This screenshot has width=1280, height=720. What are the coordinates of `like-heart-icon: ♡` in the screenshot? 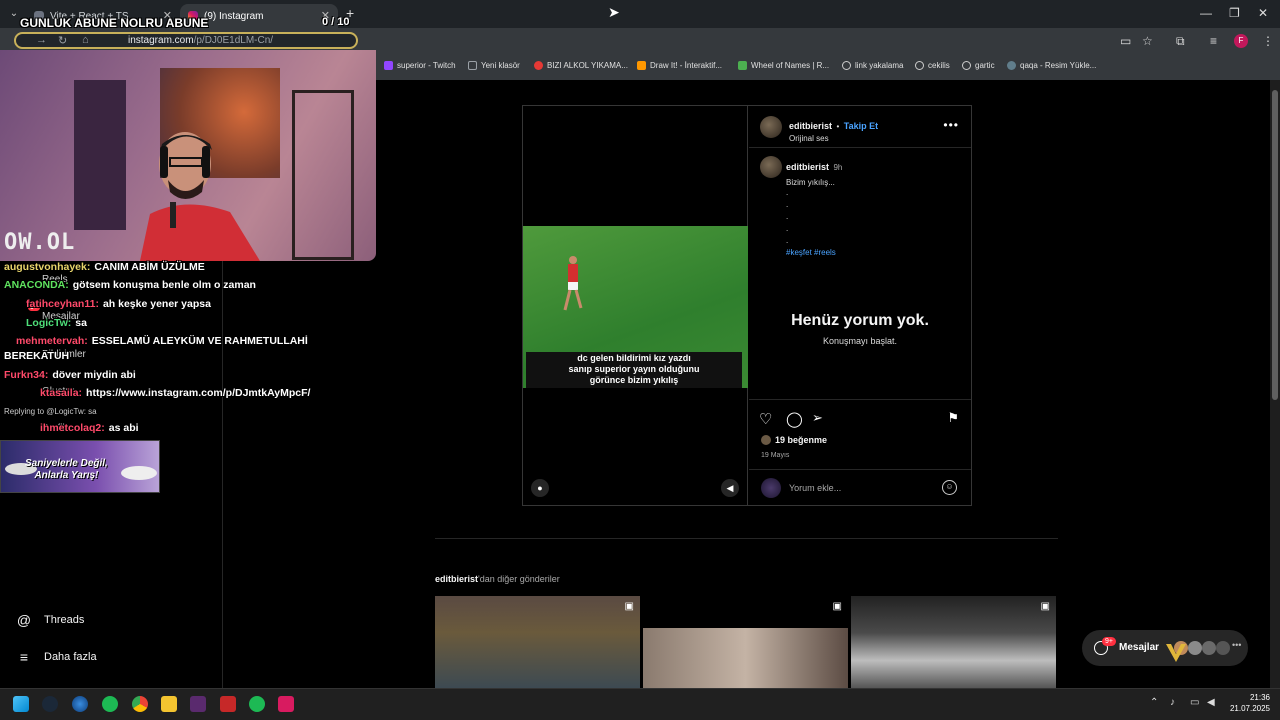 It's located at (765, 419).